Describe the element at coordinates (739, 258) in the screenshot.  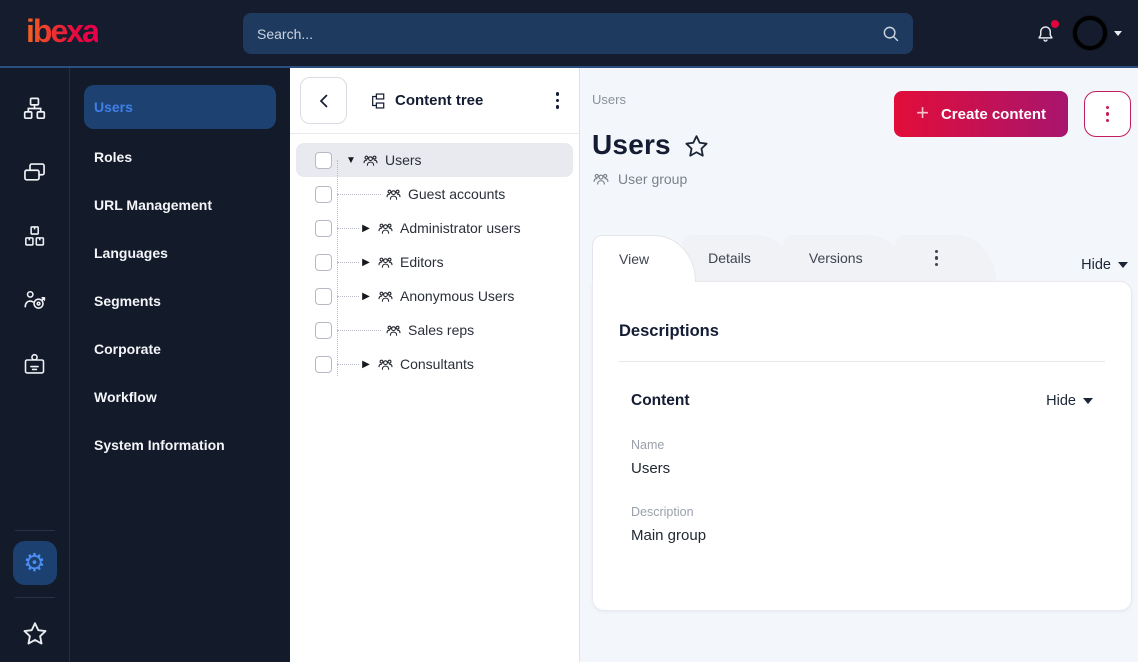
I see `tab-details: Details` at that location.